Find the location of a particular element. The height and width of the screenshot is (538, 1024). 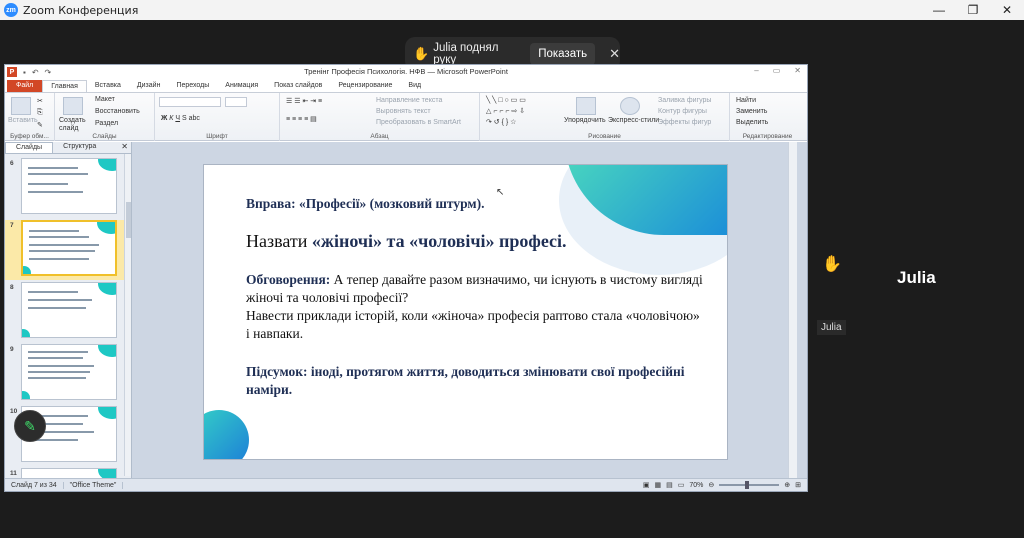

shapes-row3-icon: ↷ ↺ { } ☆ is located at coordinates (501, 122).